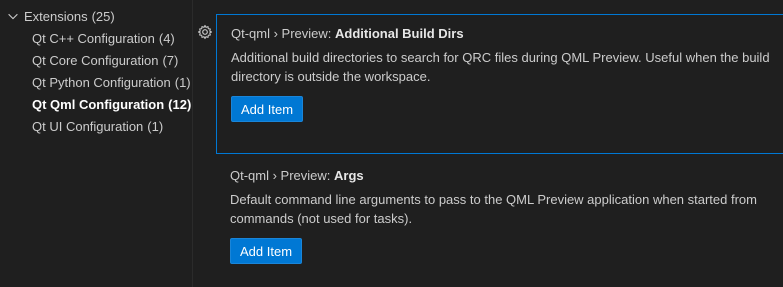 The width and height of the screenshot is (783, 287). What do you see at coordinates (349, 175) in the screenshot?
I see `setting-key: Args` at bounding box center [349, 175].